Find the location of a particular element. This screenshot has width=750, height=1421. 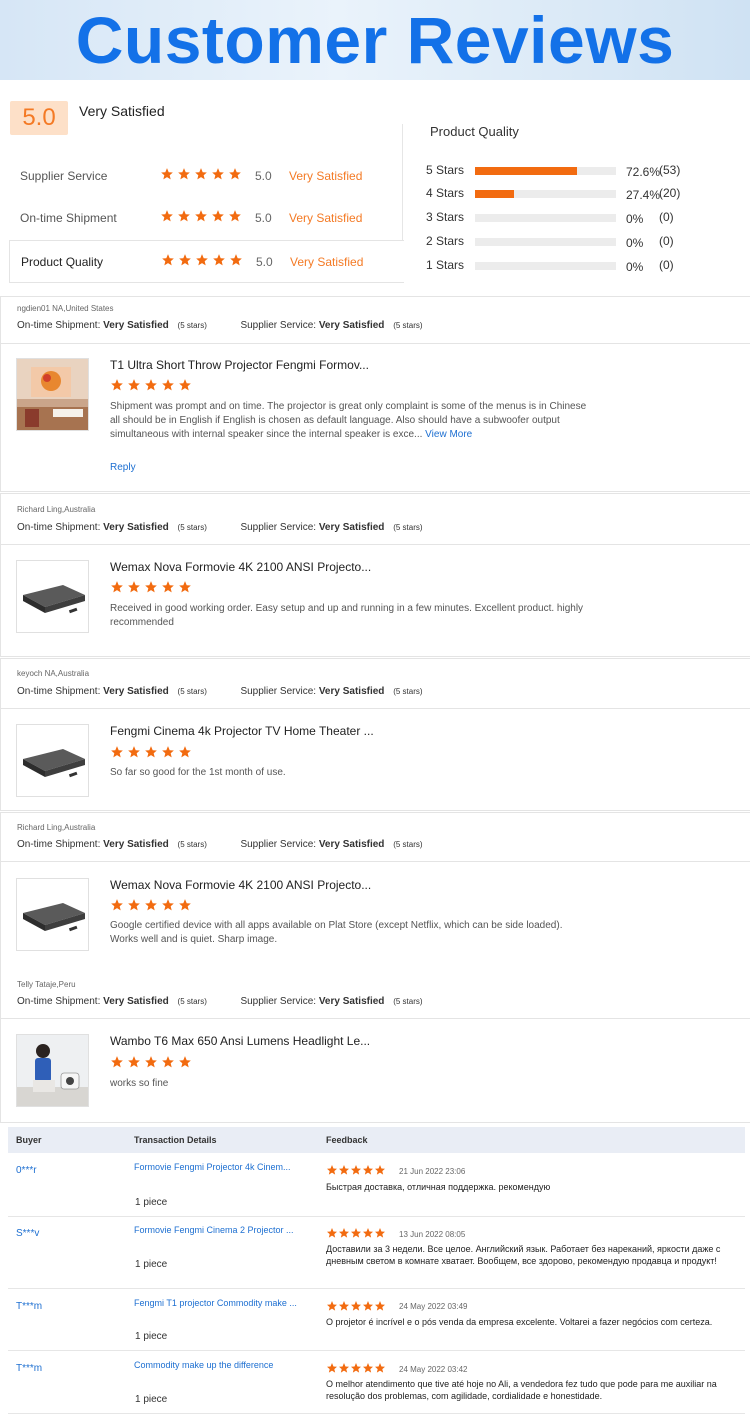

feedback-date: 13 Jun 2022 08:05 is located at coordinates (432, 1234).